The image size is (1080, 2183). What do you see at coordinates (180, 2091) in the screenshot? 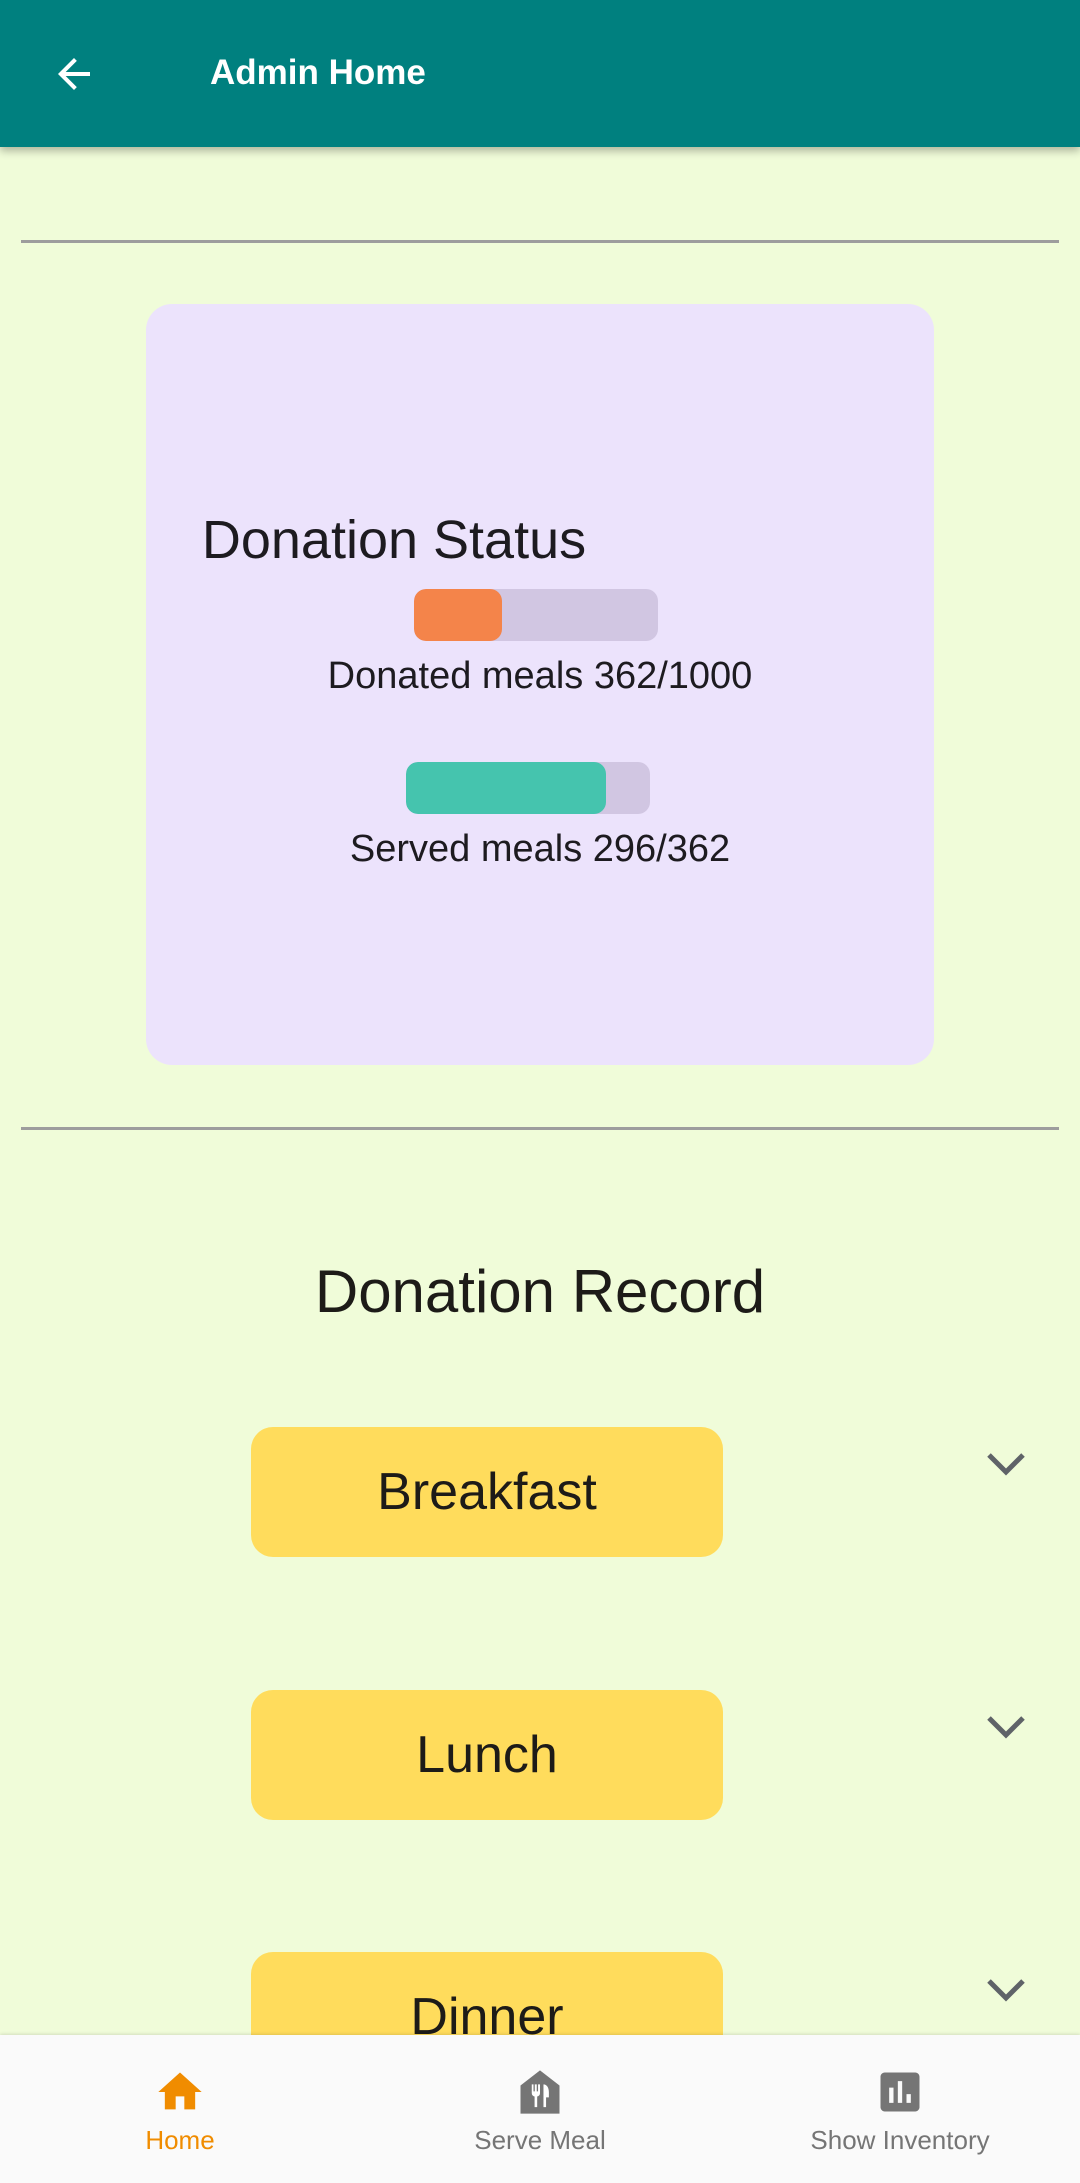
I see `home-icon` at bounding box center [180, 2091].